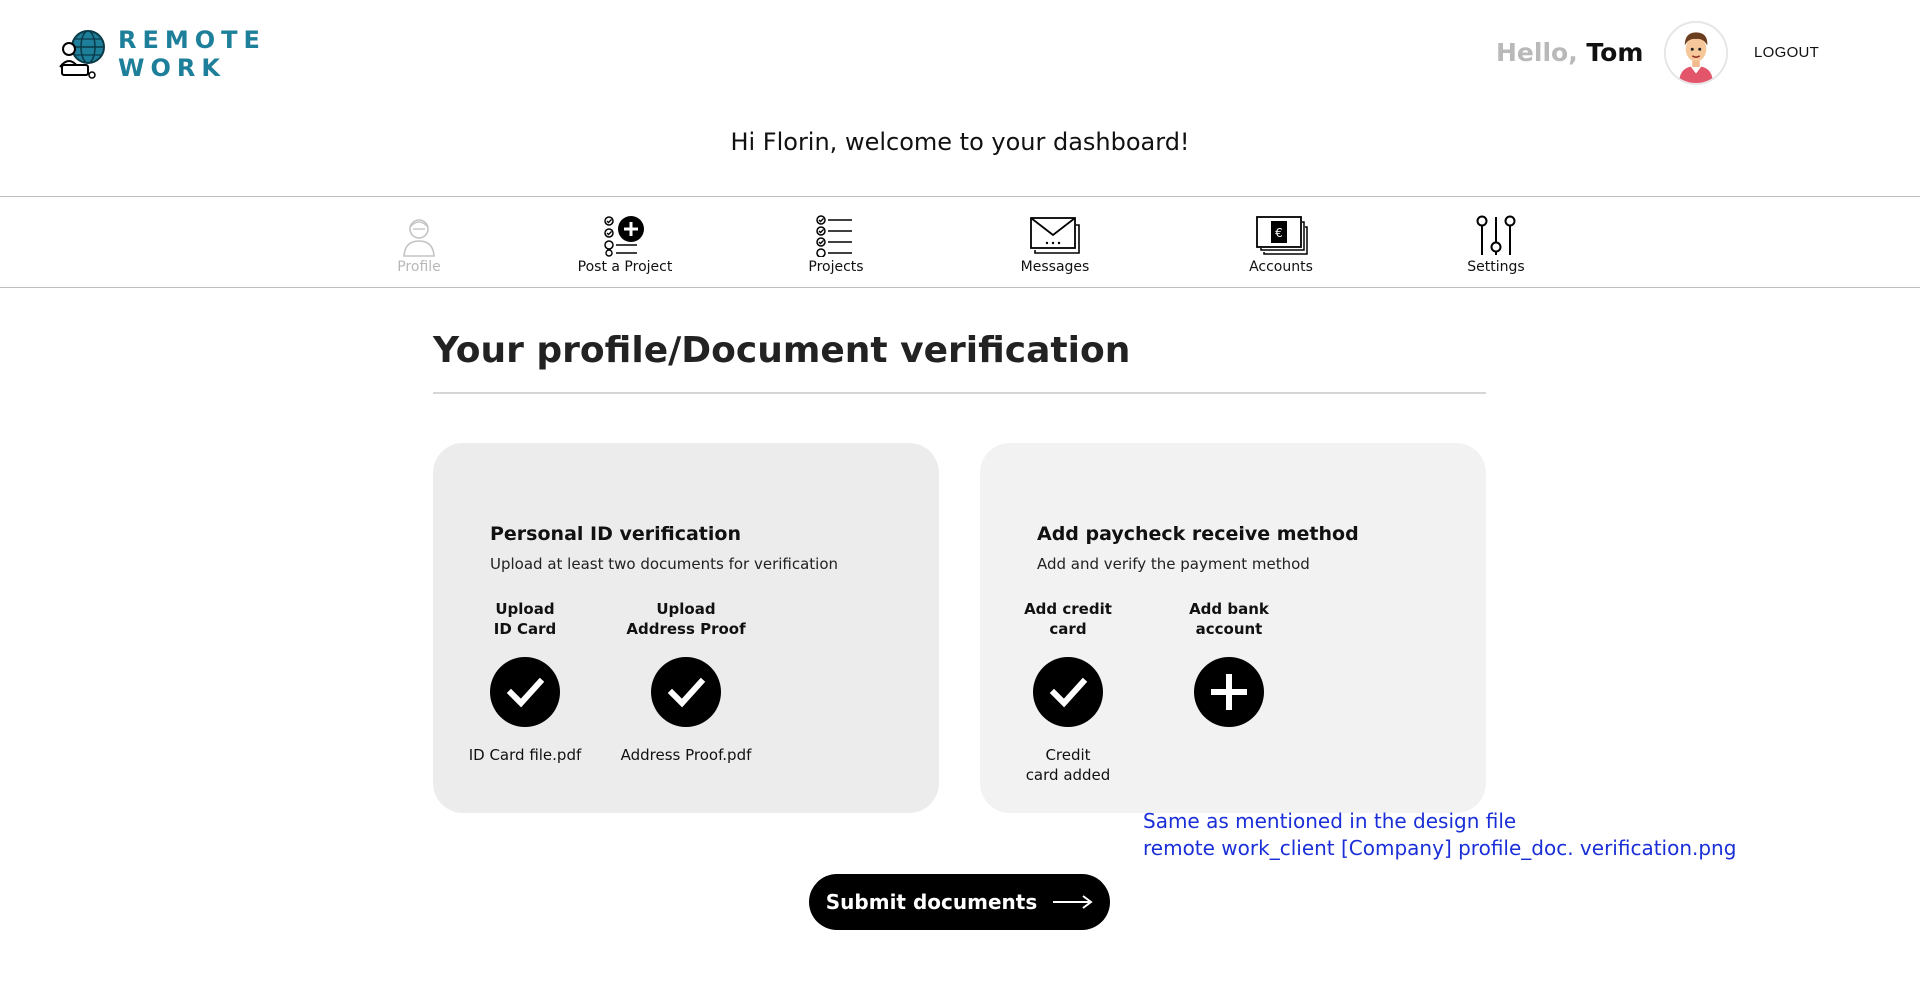  What do you see at coordinates (686, 619) in the screenshot?
I see `upload-address-proof-label: Upload Address Proof` at bounding box center [686, 619].